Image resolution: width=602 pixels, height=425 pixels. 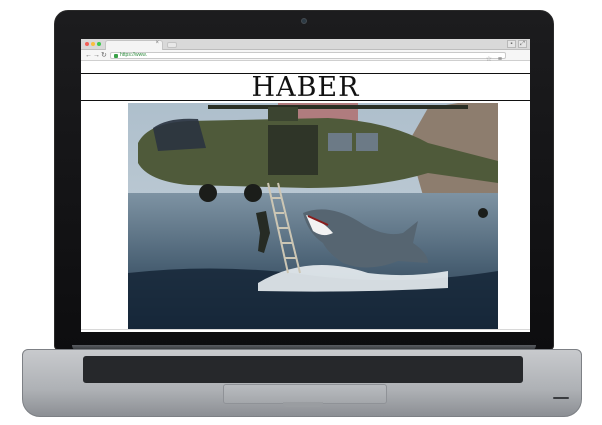 I want to click on cockpit-window, so click(x=179, y=134).